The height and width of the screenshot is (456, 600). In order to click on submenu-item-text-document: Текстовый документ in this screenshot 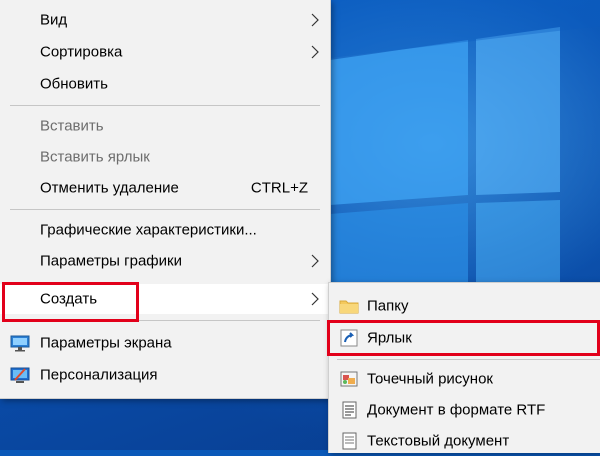, I will do `click(464, 441)`.